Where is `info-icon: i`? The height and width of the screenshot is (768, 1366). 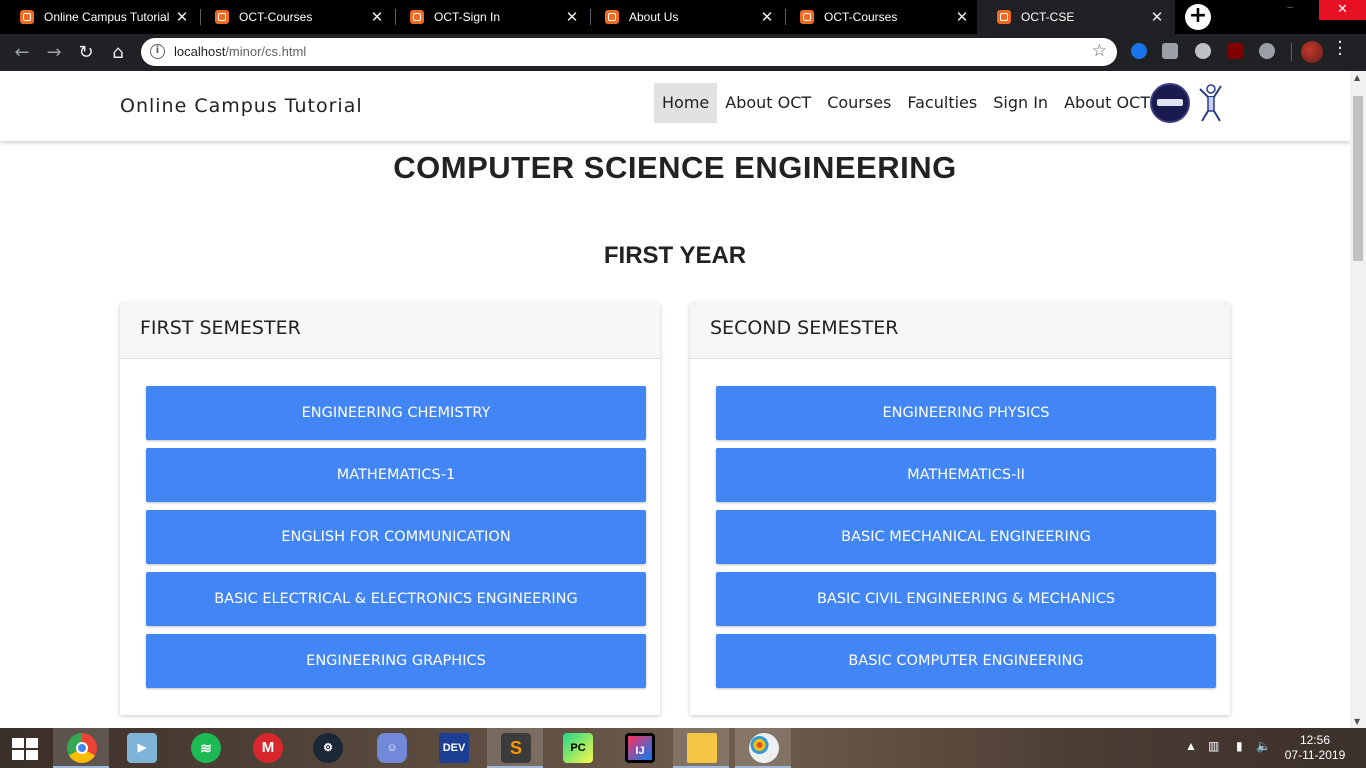 info-icon: i is located at coordinates (157, 51).